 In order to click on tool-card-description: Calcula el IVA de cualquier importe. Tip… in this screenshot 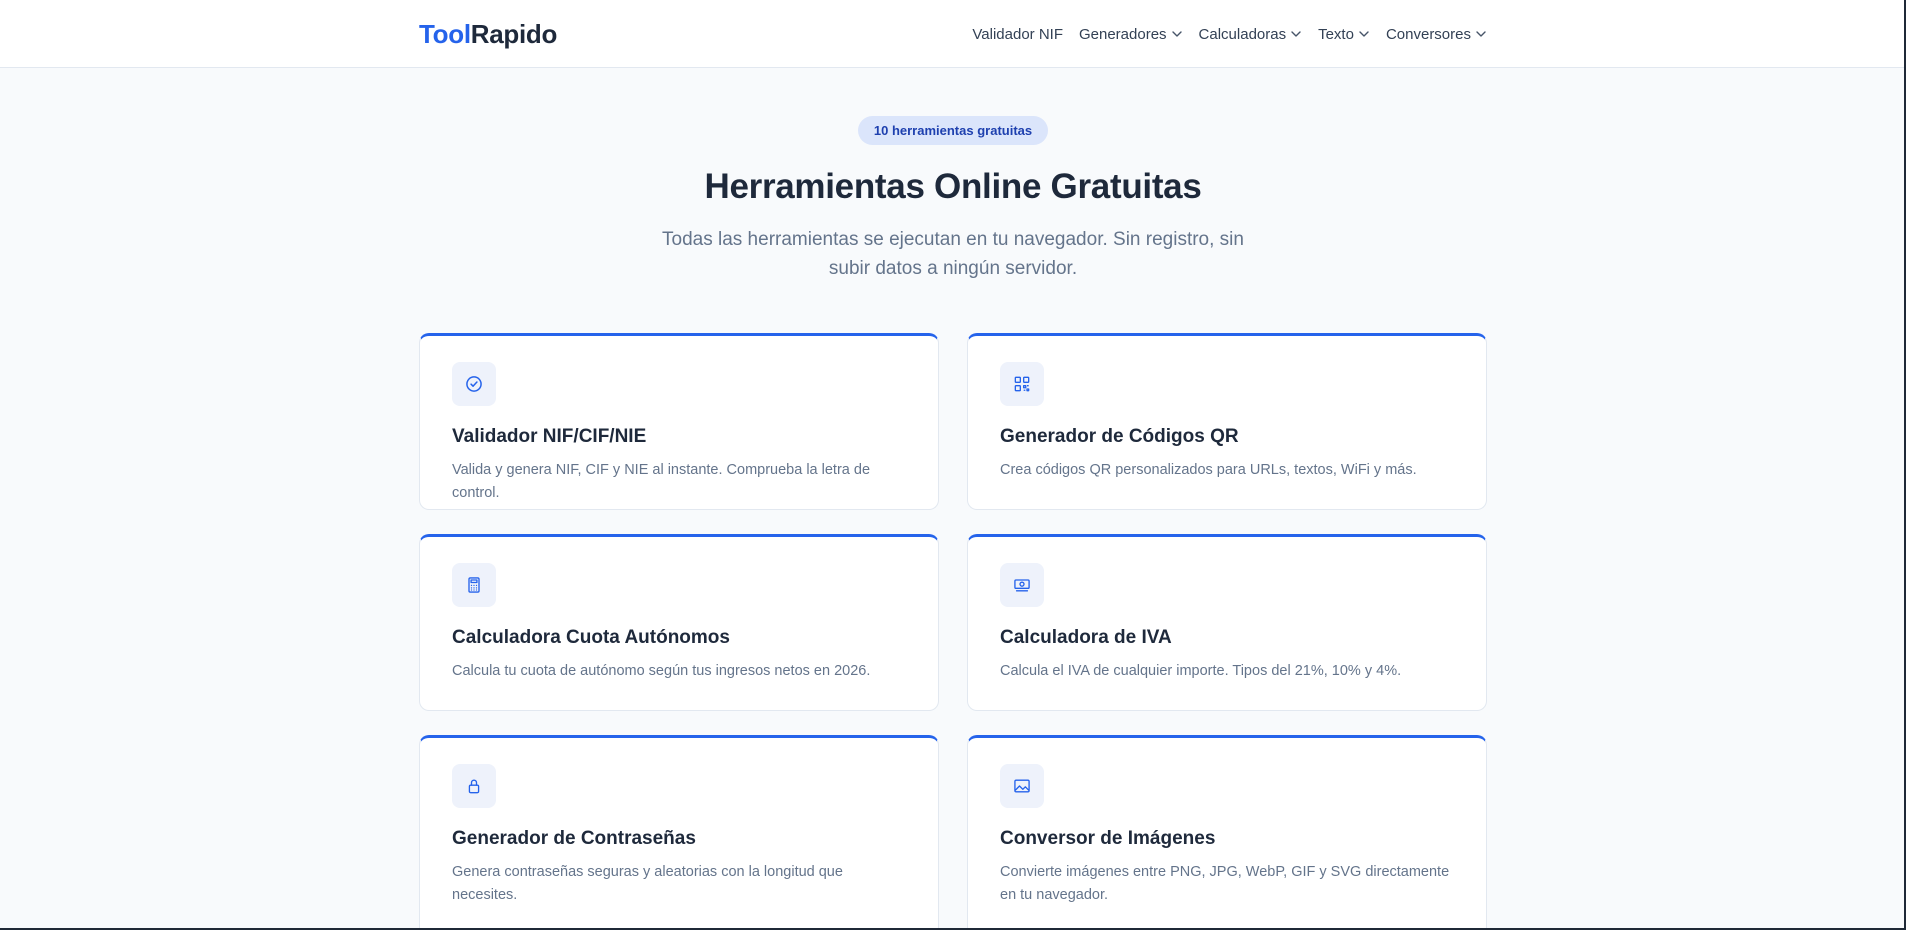, I will do `click(1201, 671)`.